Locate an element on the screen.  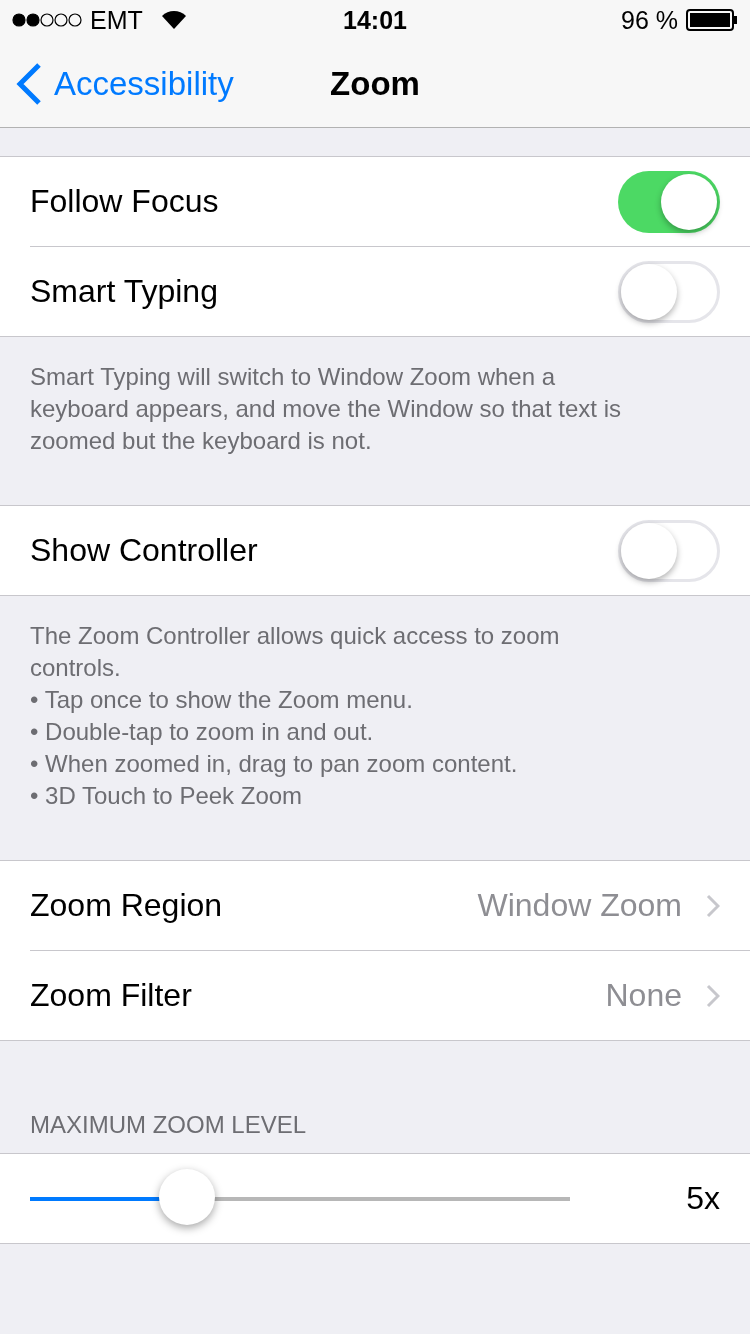
battery-icon is located at coordinates (712, 20).